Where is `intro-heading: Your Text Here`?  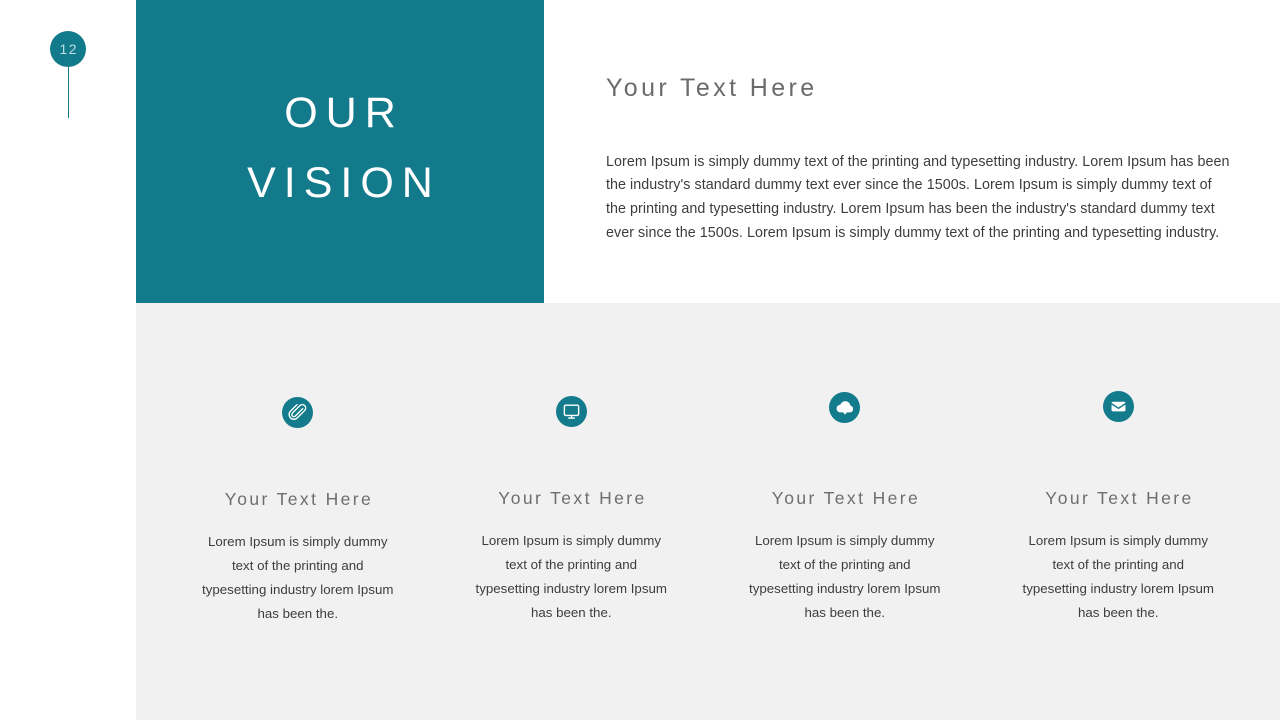
intro-heading: Your Text Here is located at coordinates (712, 88).